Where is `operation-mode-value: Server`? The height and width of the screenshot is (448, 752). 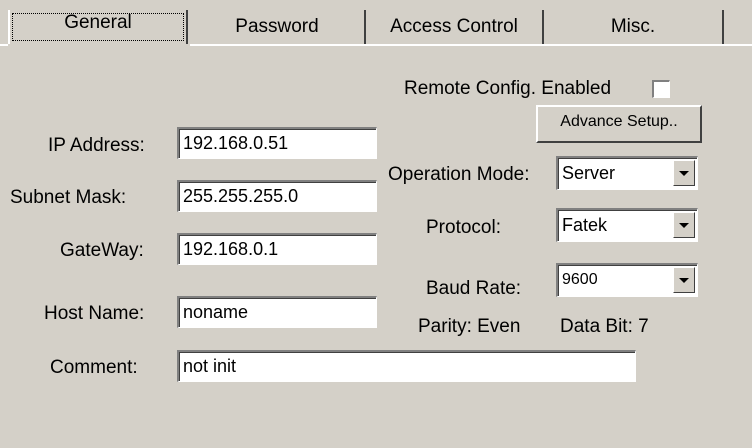 operation-mode-value: Server is located at coordinates (589, 173).